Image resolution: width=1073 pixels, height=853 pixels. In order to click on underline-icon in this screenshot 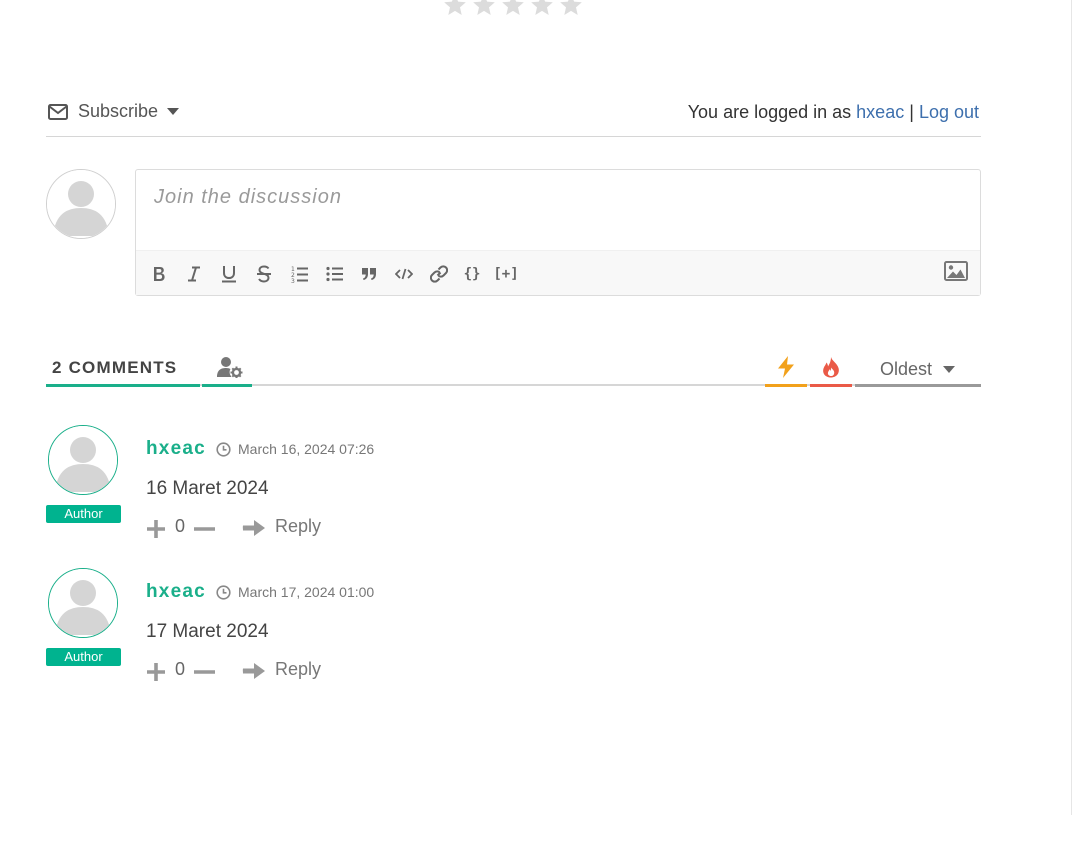, I will do `click(229, 274)`.